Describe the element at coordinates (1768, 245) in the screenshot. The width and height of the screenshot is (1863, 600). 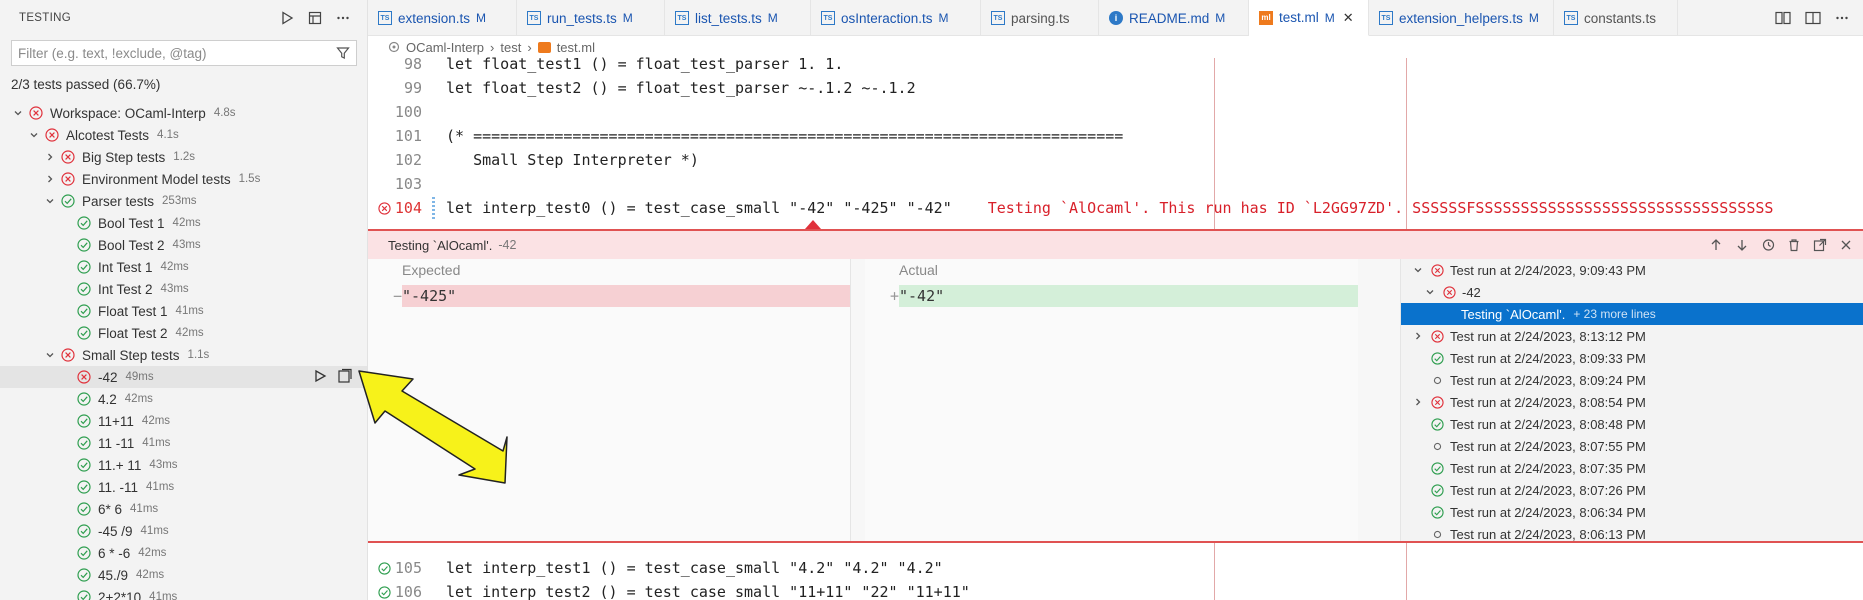
I see `history-icon` at that location.